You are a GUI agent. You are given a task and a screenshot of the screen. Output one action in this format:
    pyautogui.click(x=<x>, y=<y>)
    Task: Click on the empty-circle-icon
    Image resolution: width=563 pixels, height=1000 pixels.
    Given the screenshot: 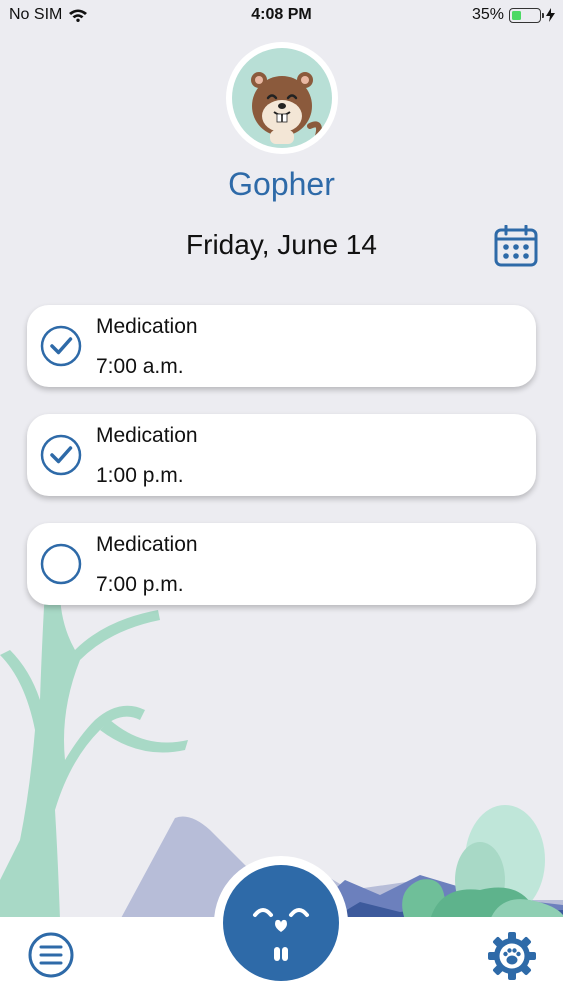 What is the action you would take?
    pyautogui.click(x=61, y=564)
    